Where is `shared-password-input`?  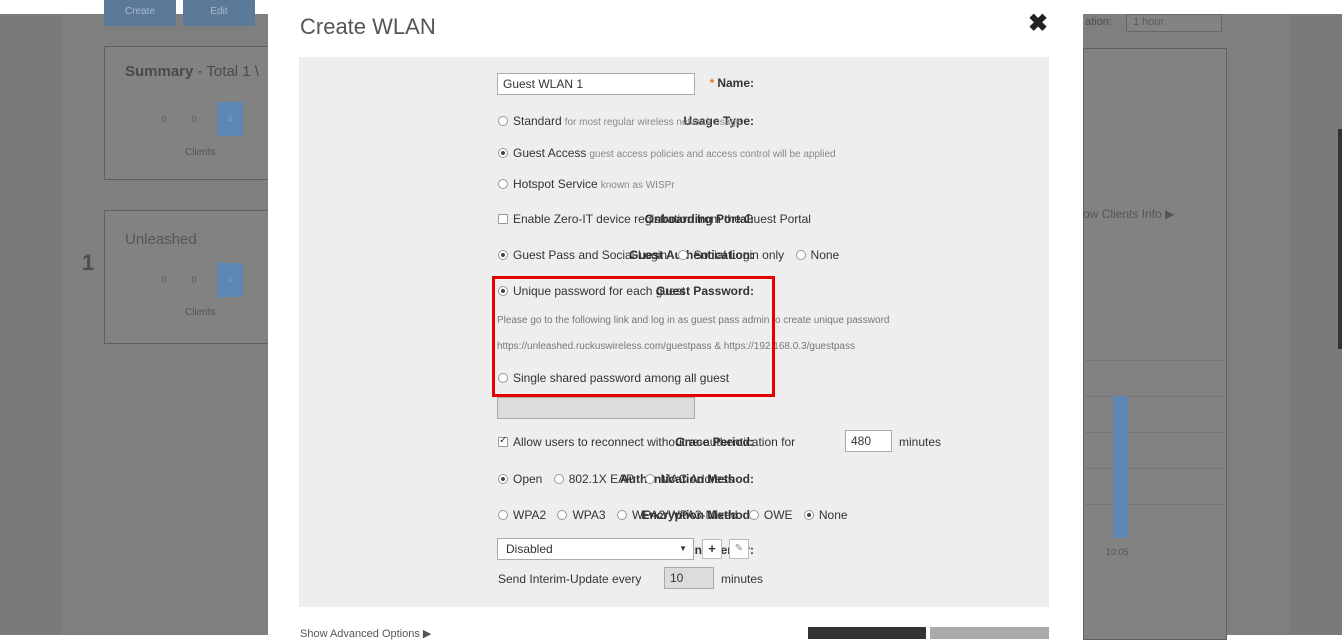 shared-password-input is located at coordinates (596, 408).